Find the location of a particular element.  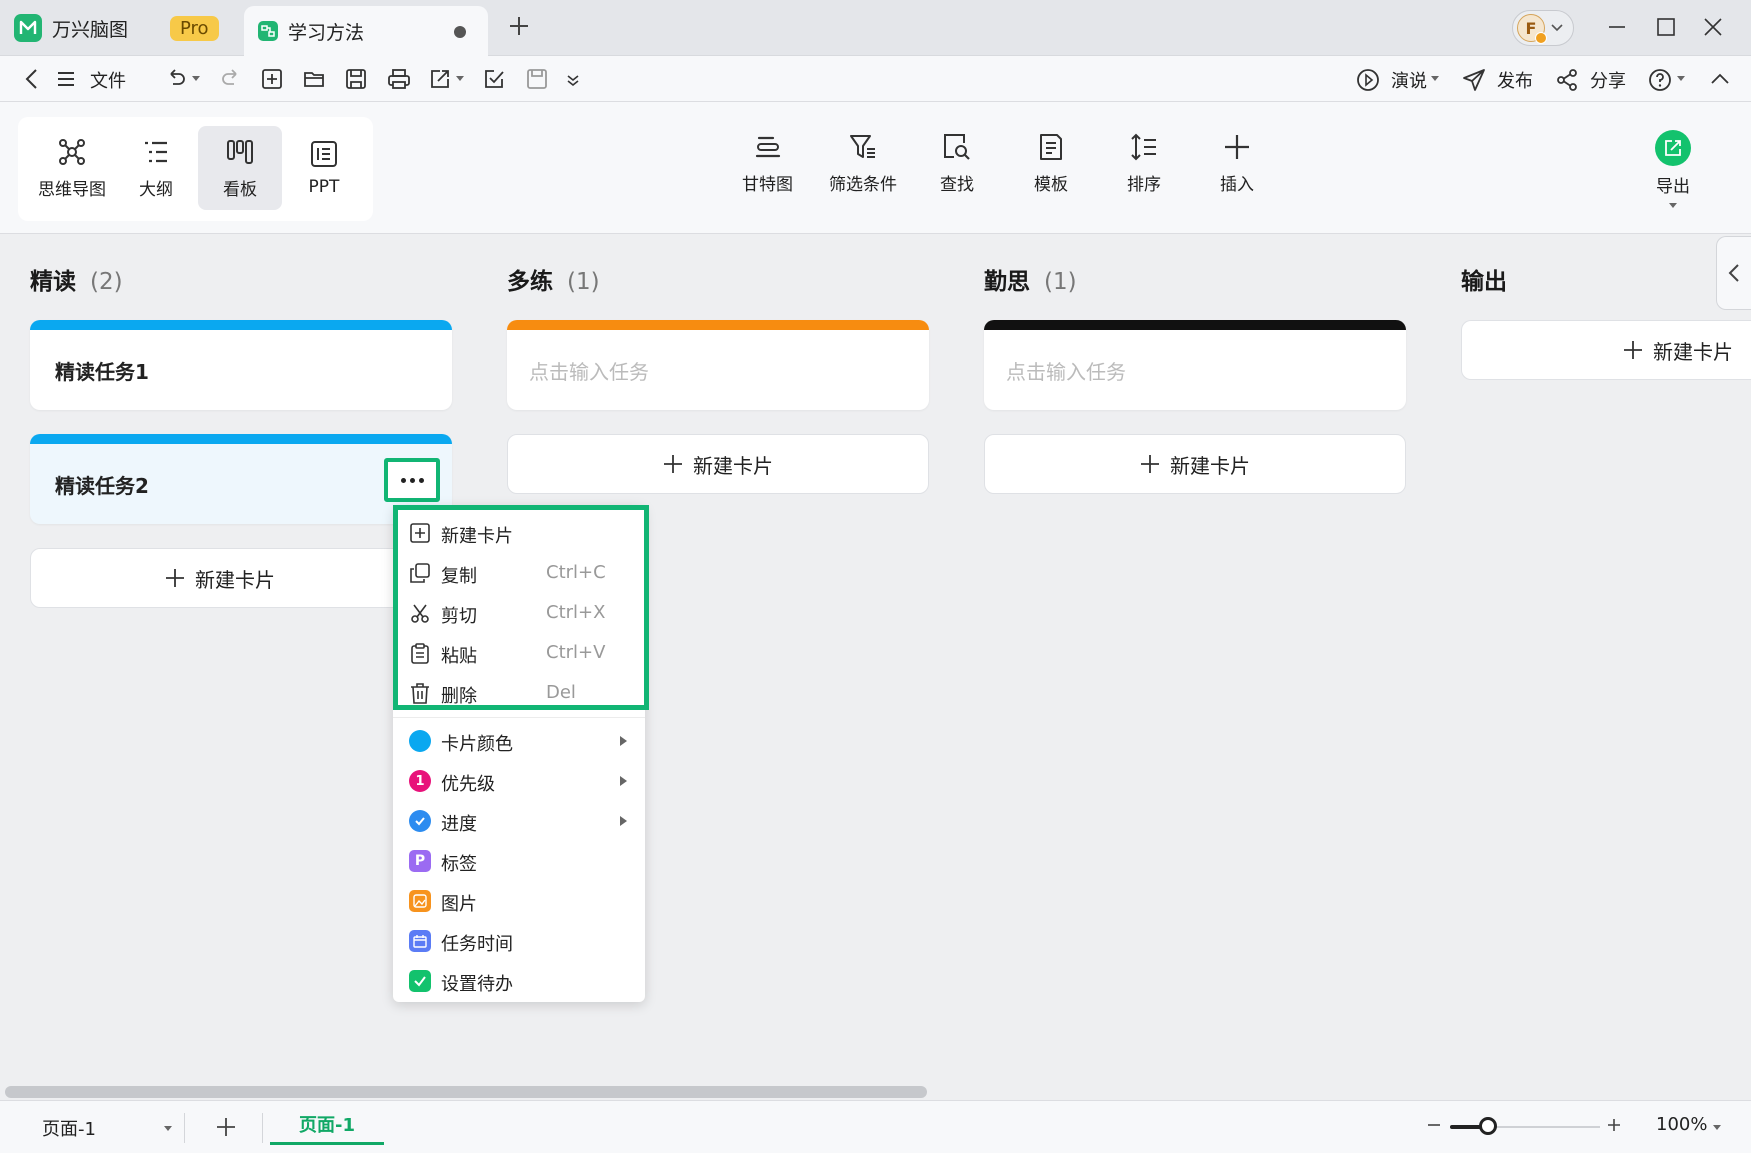

image-icon is located at coordinates (420, 901).